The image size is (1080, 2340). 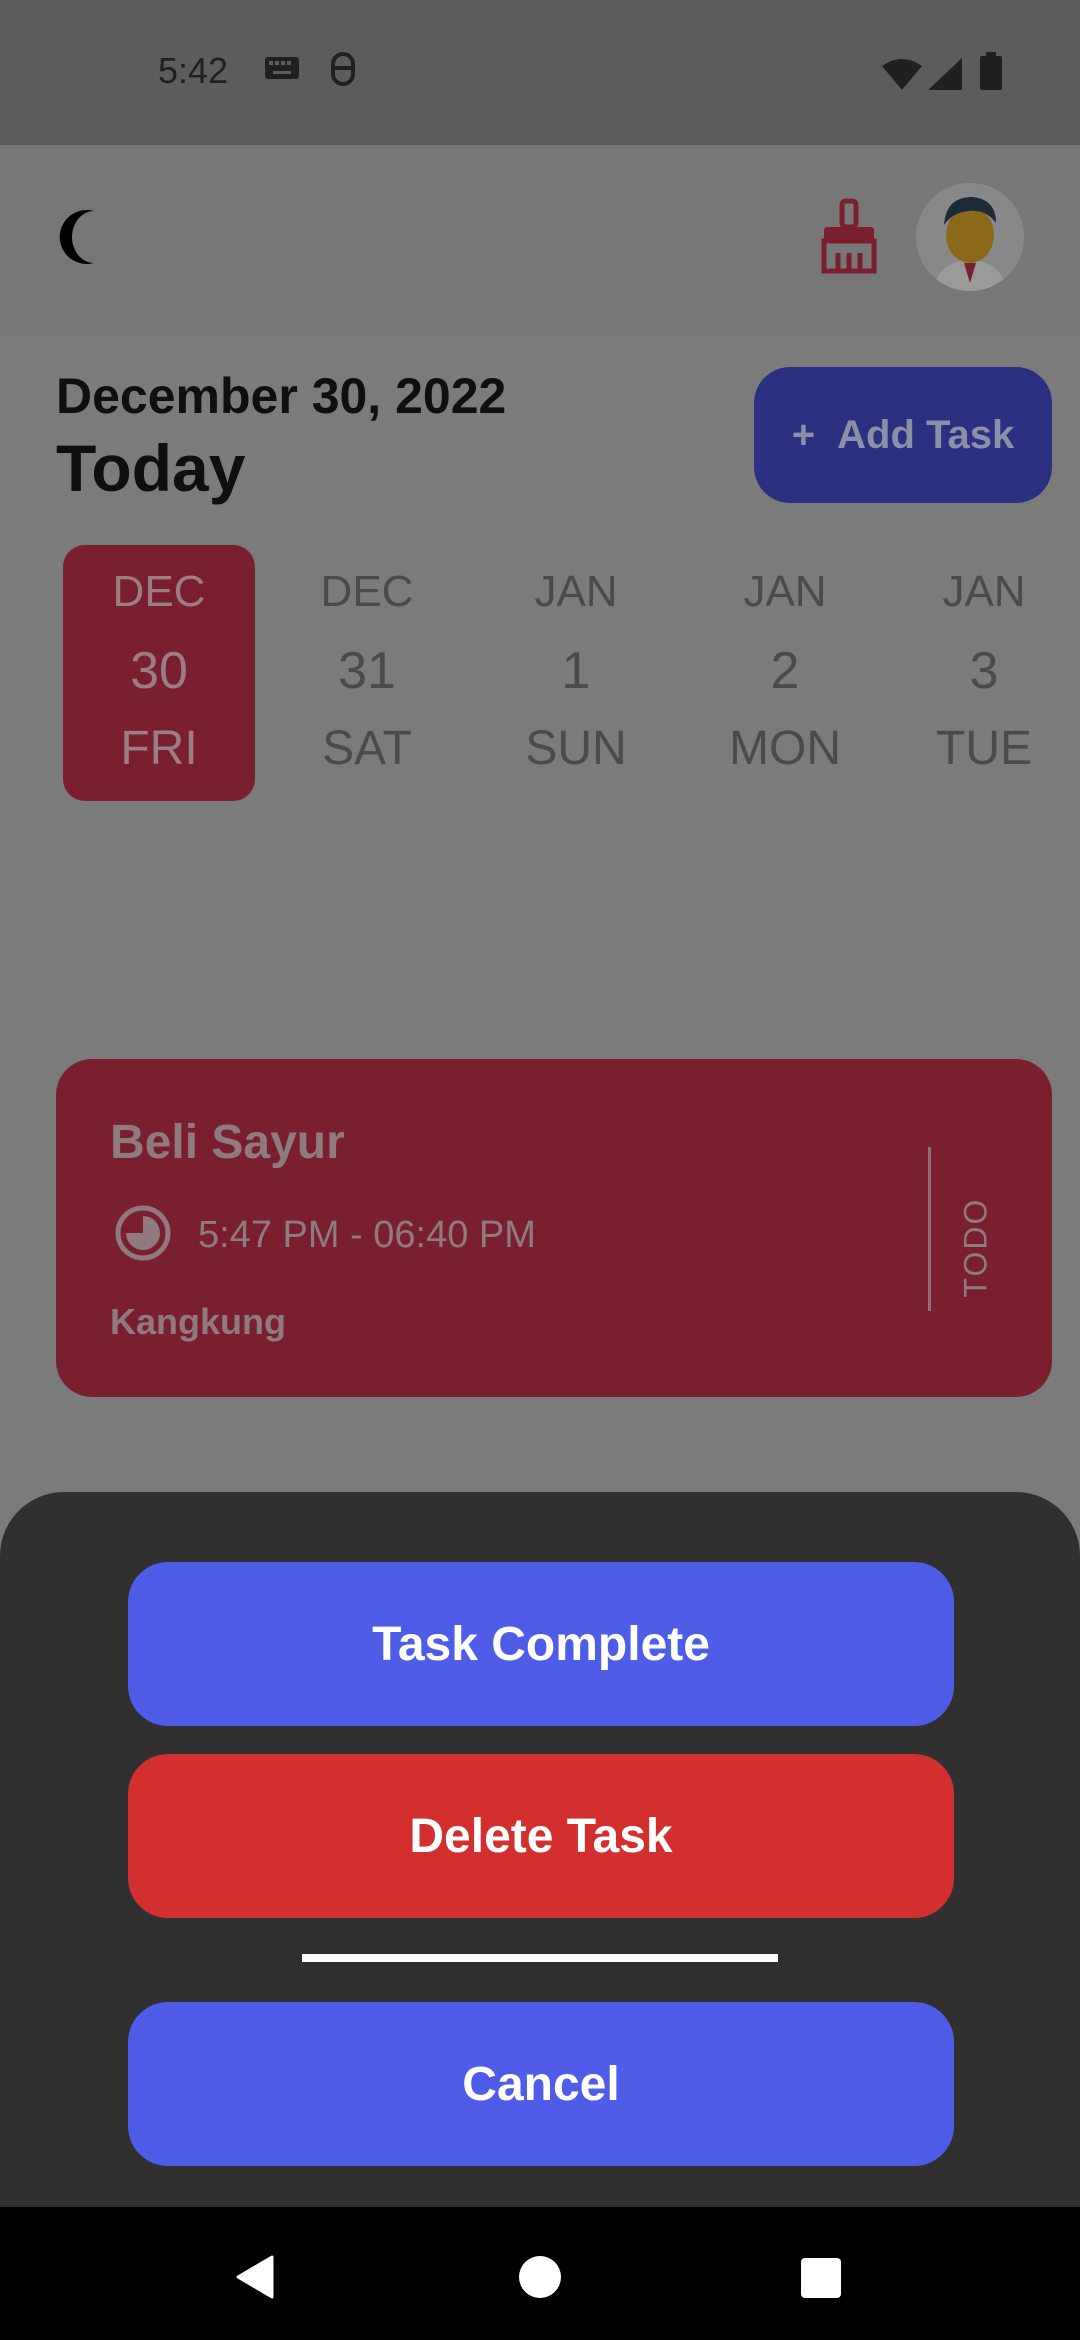 I want to click on task-time-row: 5:47 PM - 06:40 PM, so click(x=325, y=1235).